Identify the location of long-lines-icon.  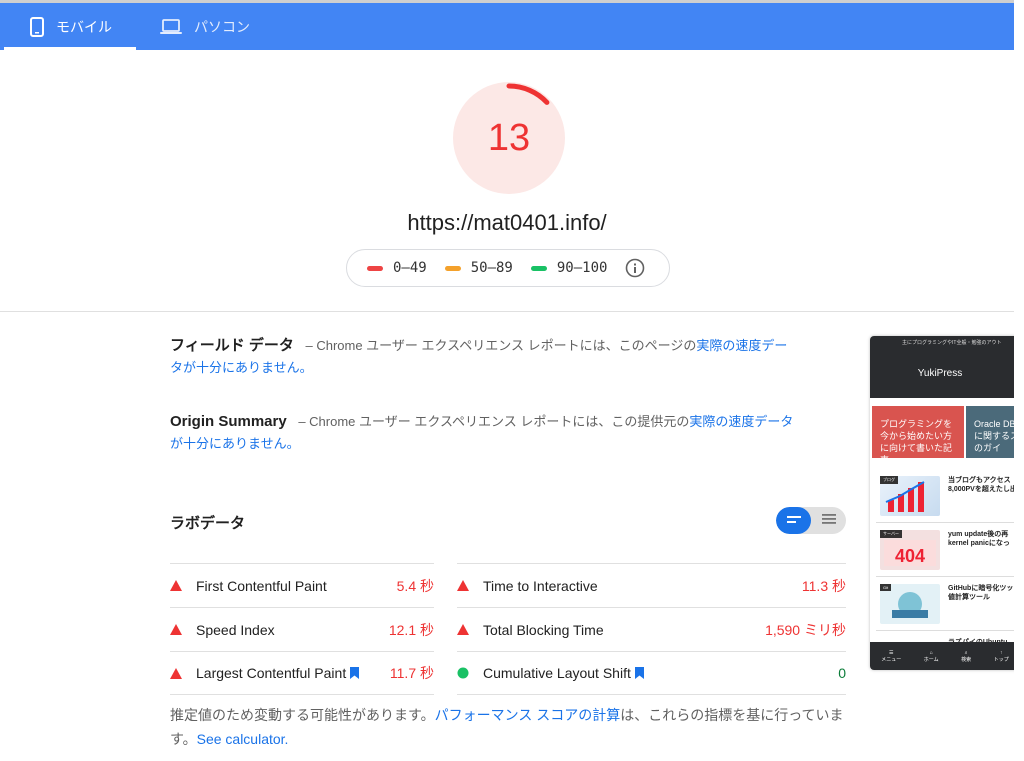
(829, 521).